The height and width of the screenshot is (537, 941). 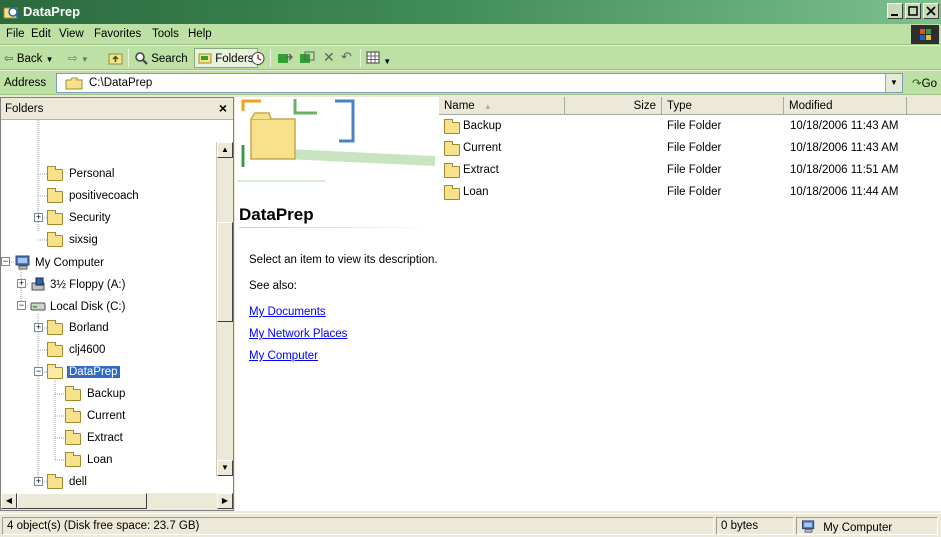 What do you see at coordinates (52, 11) in the screenshot?
I see `window-title: DataPrep` at bounding box center [52, 11].